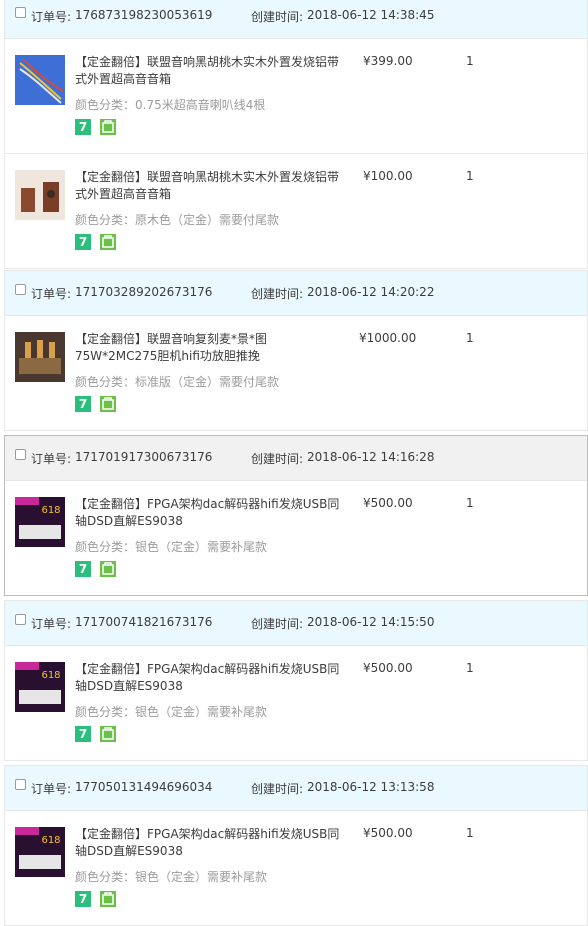  Describe the element at coordinates (170, 105) in the screenshot. I see `item-sku: 颜色分类：0.75米超高音喇叭线4根` at that location.